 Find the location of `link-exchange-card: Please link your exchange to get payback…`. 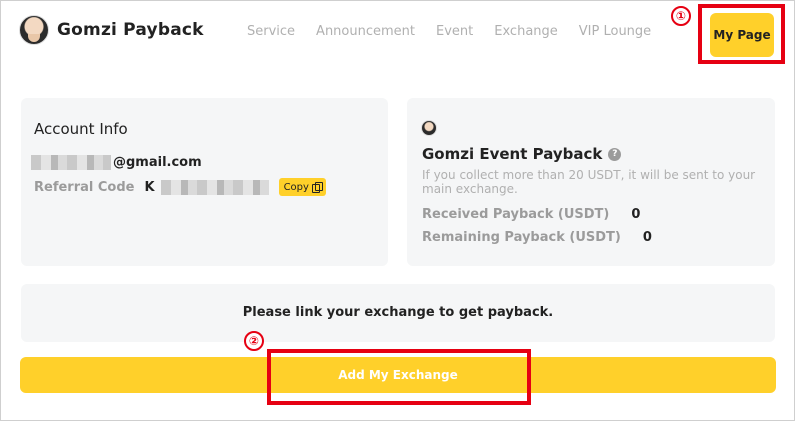

link-exchange-card: Please link your exchange to get payback… is located at coordinates (398, 313).